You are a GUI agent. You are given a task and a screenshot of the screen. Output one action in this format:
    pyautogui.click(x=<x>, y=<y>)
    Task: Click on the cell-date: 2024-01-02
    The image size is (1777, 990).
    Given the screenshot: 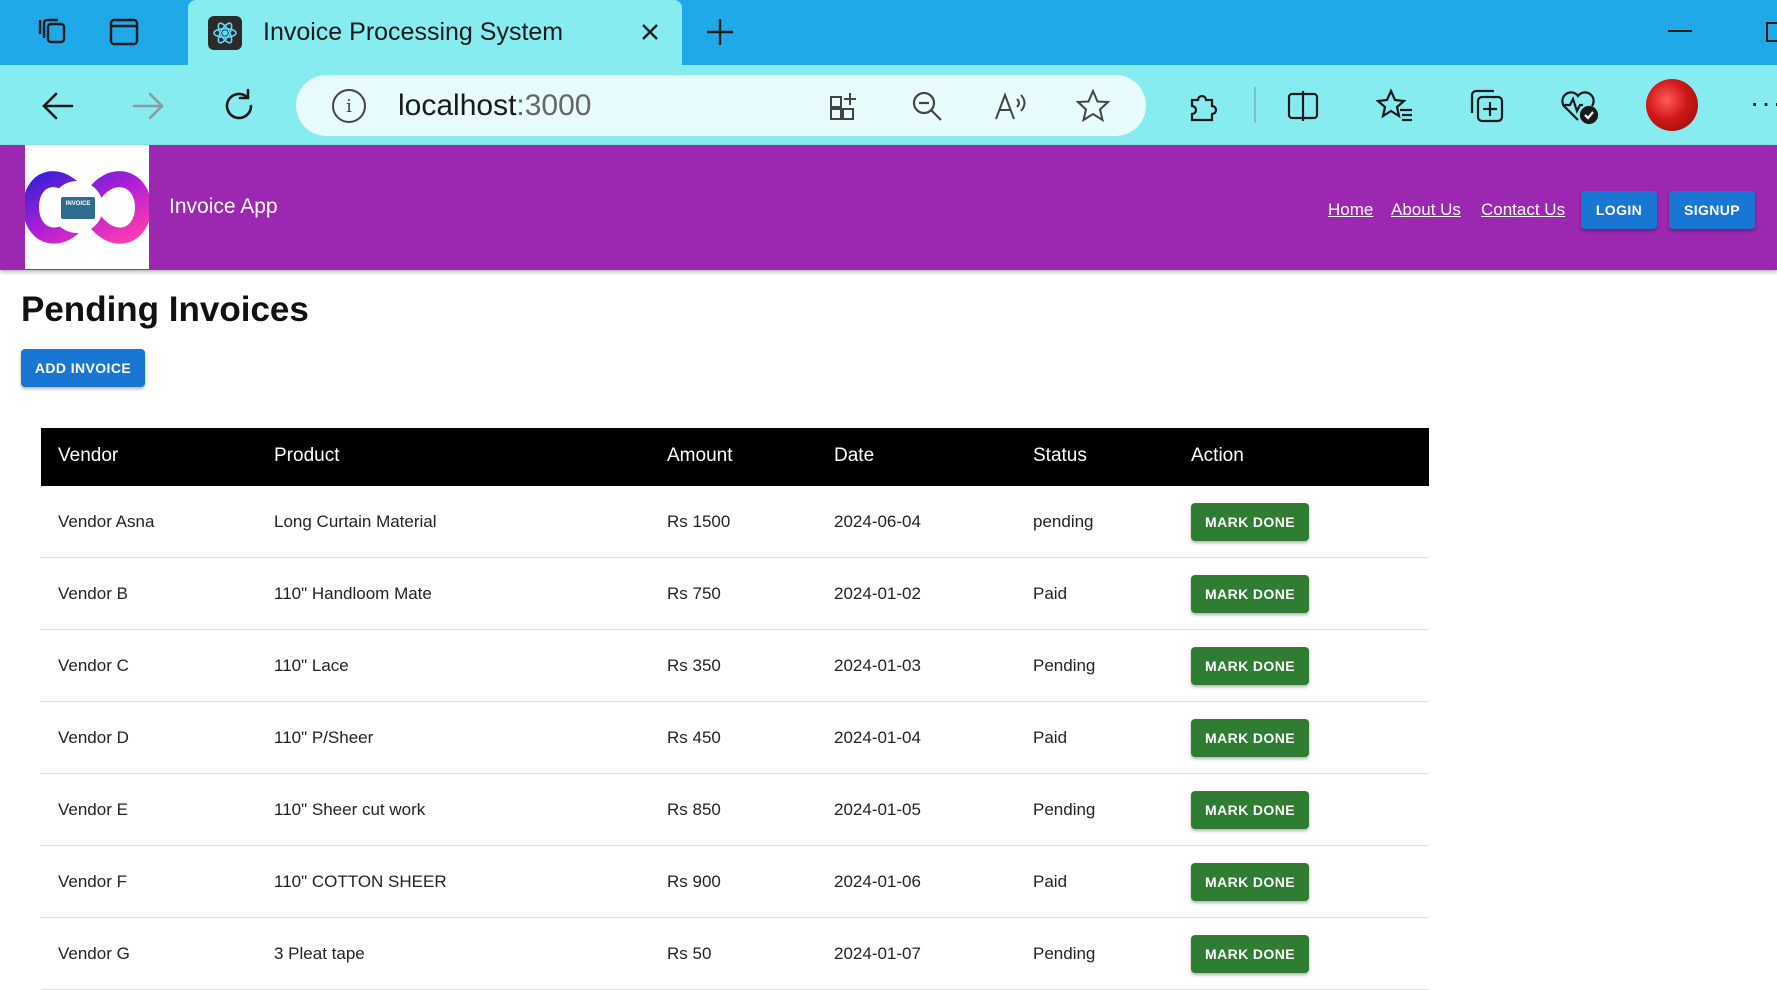 What is the action you would take?
    pyautogui.click(x=877, y=593)
    